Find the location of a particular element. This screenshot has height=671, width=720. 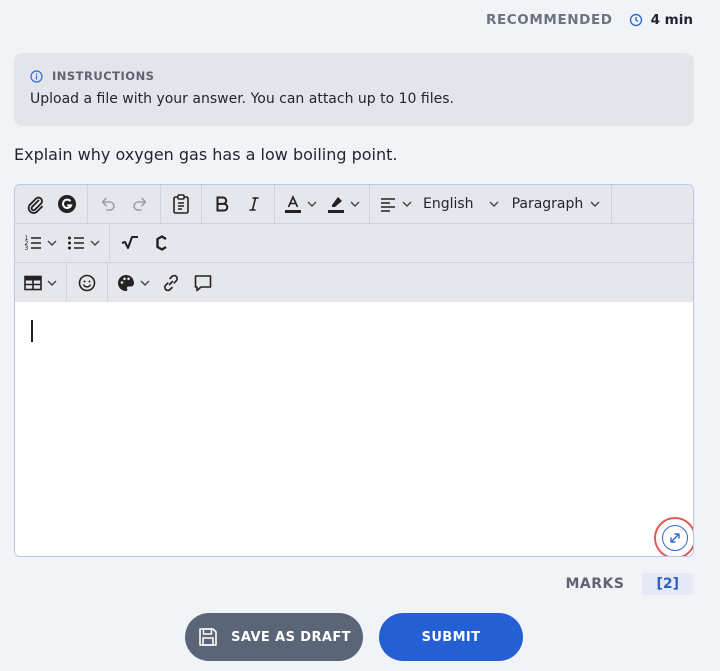

chemistry-icon is located at coordinates (162, 243).